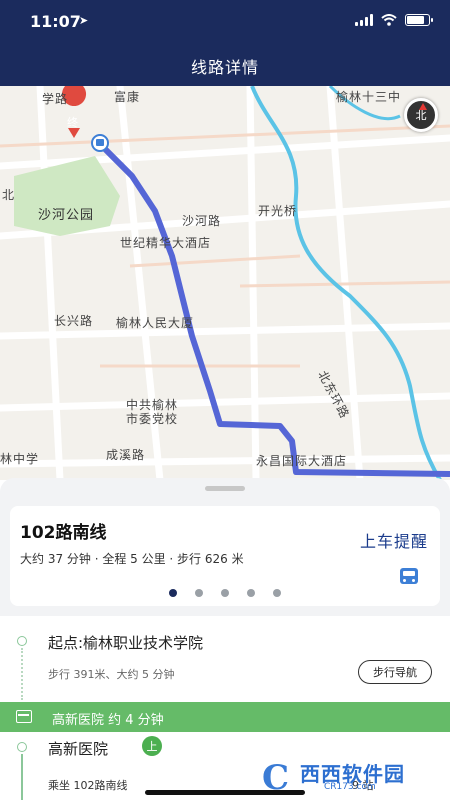 This screenshot has height=800, width=450. What do you see at coordinates (55, 99) in the screenshot?
I see `map-label-road-left-top: 学路` at bounding box center [55, 99].